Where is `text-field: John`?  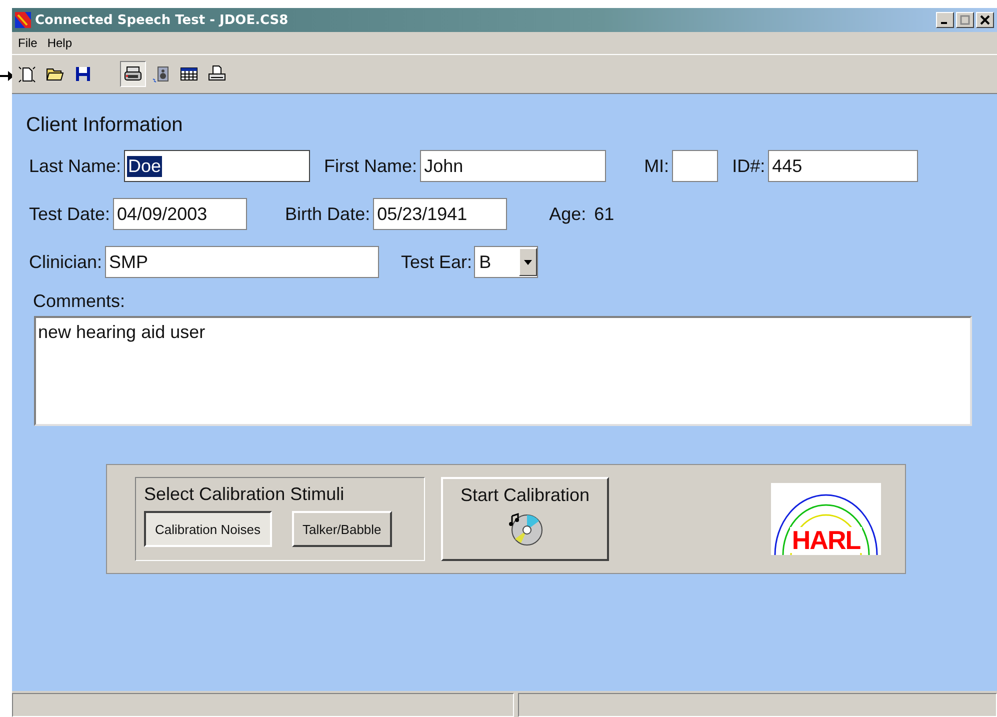
text-field: John is located at coordinates (513, 166).